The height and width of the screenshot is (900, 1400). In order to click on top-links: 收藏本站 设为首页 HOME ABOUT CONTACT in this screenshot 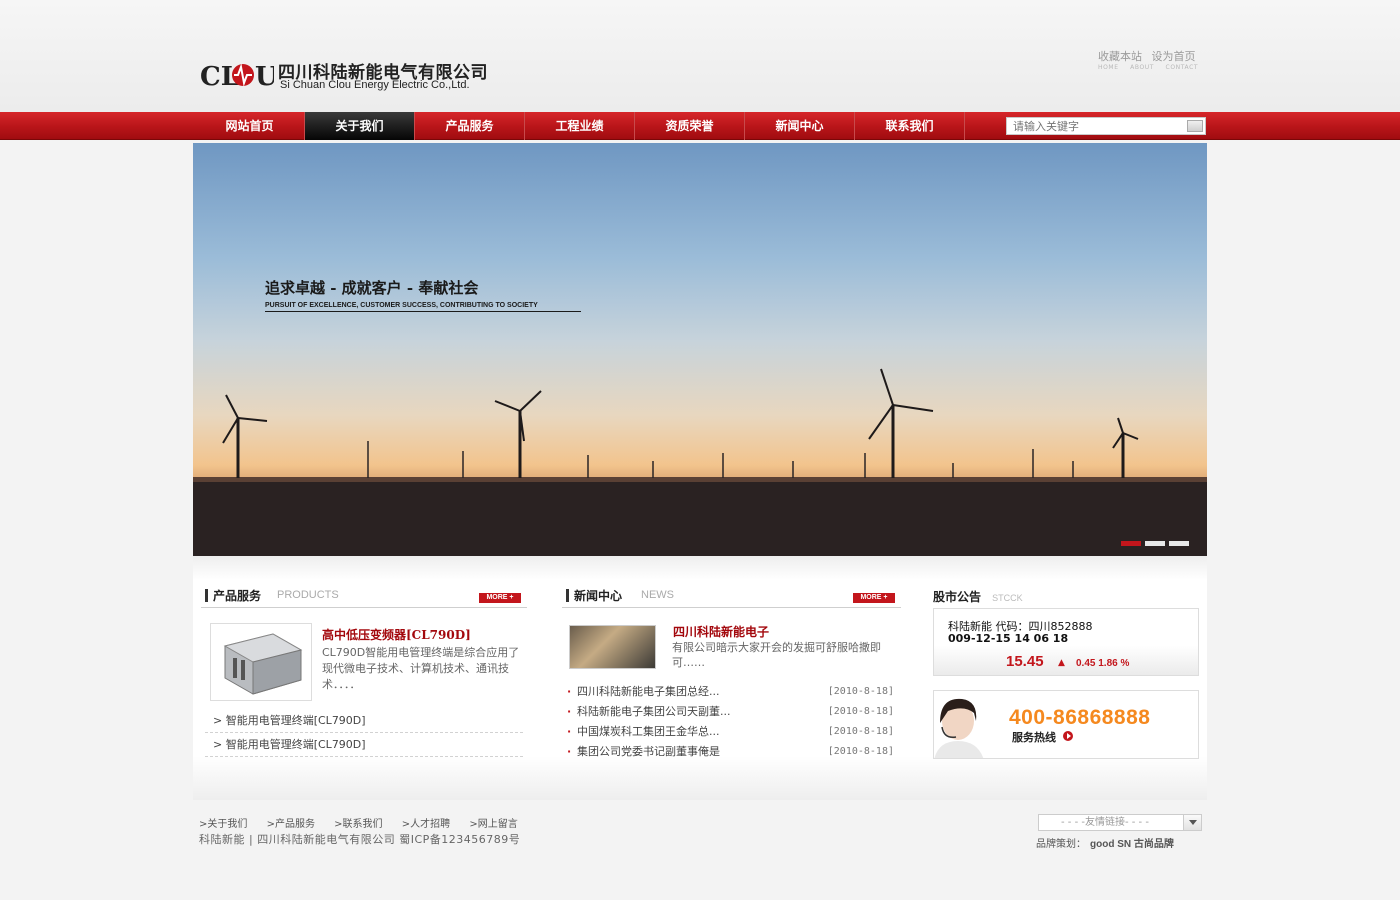, I will do `click(1153, 59)`.